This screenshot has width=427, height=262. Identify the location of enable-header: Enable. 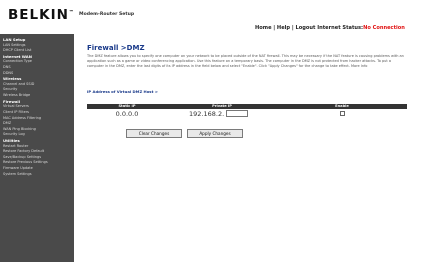
(342, 106).